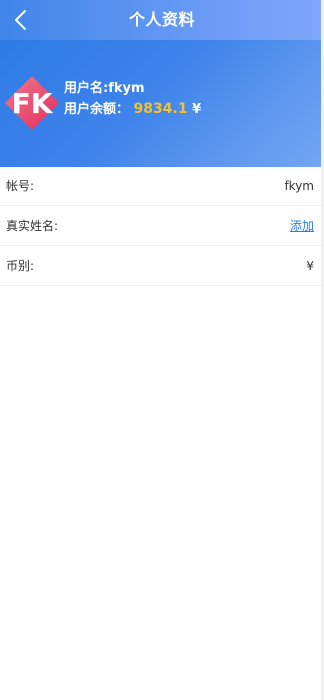 The height and width of the screenshot is (700, 324). What do you see at coordinates (197, 109) in the screenshot?
I see `currency-symbol: ¥` at bounding box center [197, 109].